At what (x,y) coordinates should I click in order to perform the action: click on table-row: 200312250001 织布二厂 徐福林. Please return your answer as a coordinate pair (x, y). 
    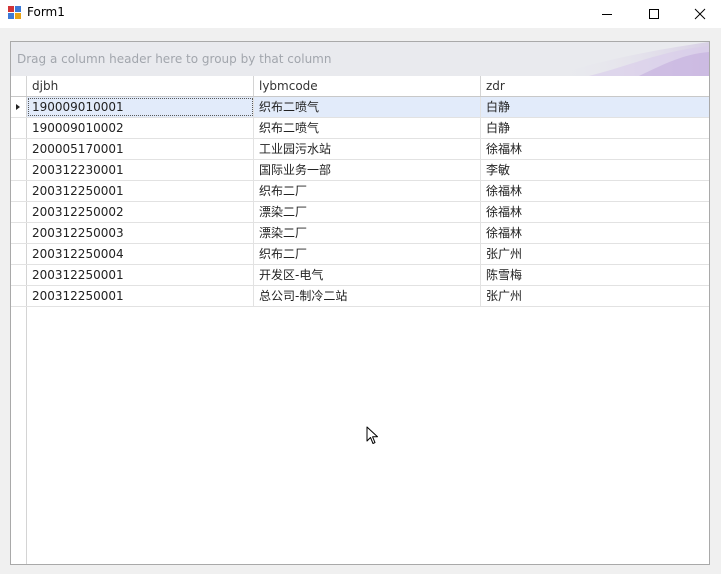
    Looking at the image, I should click on (360, 191).